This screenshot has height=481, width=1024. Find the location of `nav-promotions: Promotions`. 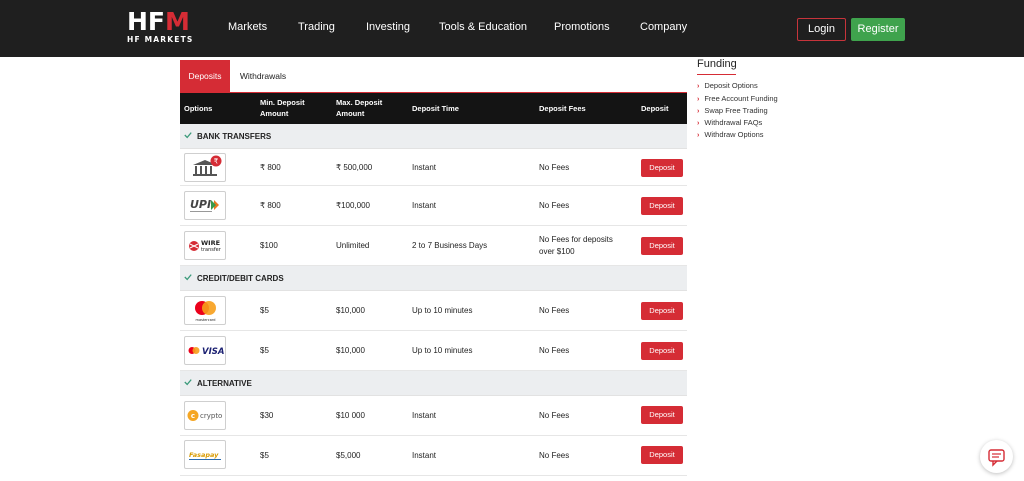

nav-promotions: Promotions is located at coordinates (582, 27).